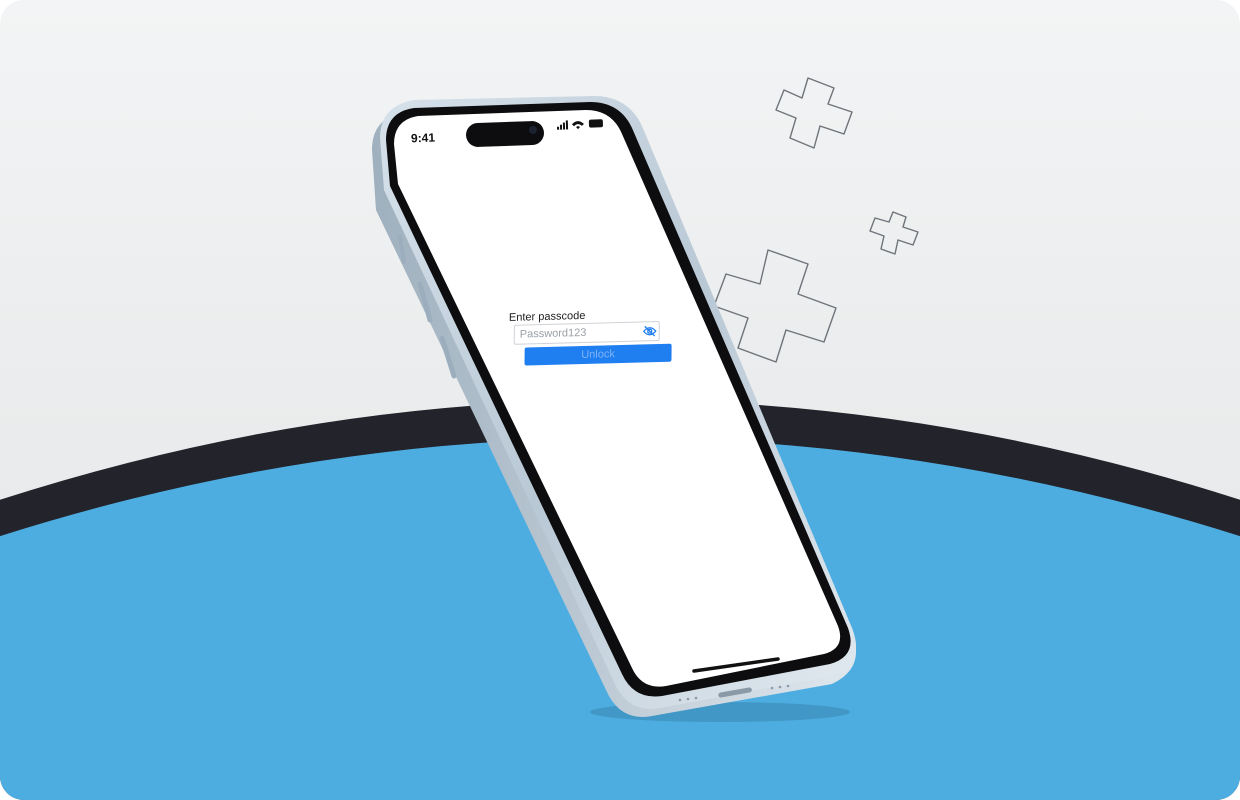 This screenshot has width=1240, height=800. I want to click on signal-icon, so click(558, 128).